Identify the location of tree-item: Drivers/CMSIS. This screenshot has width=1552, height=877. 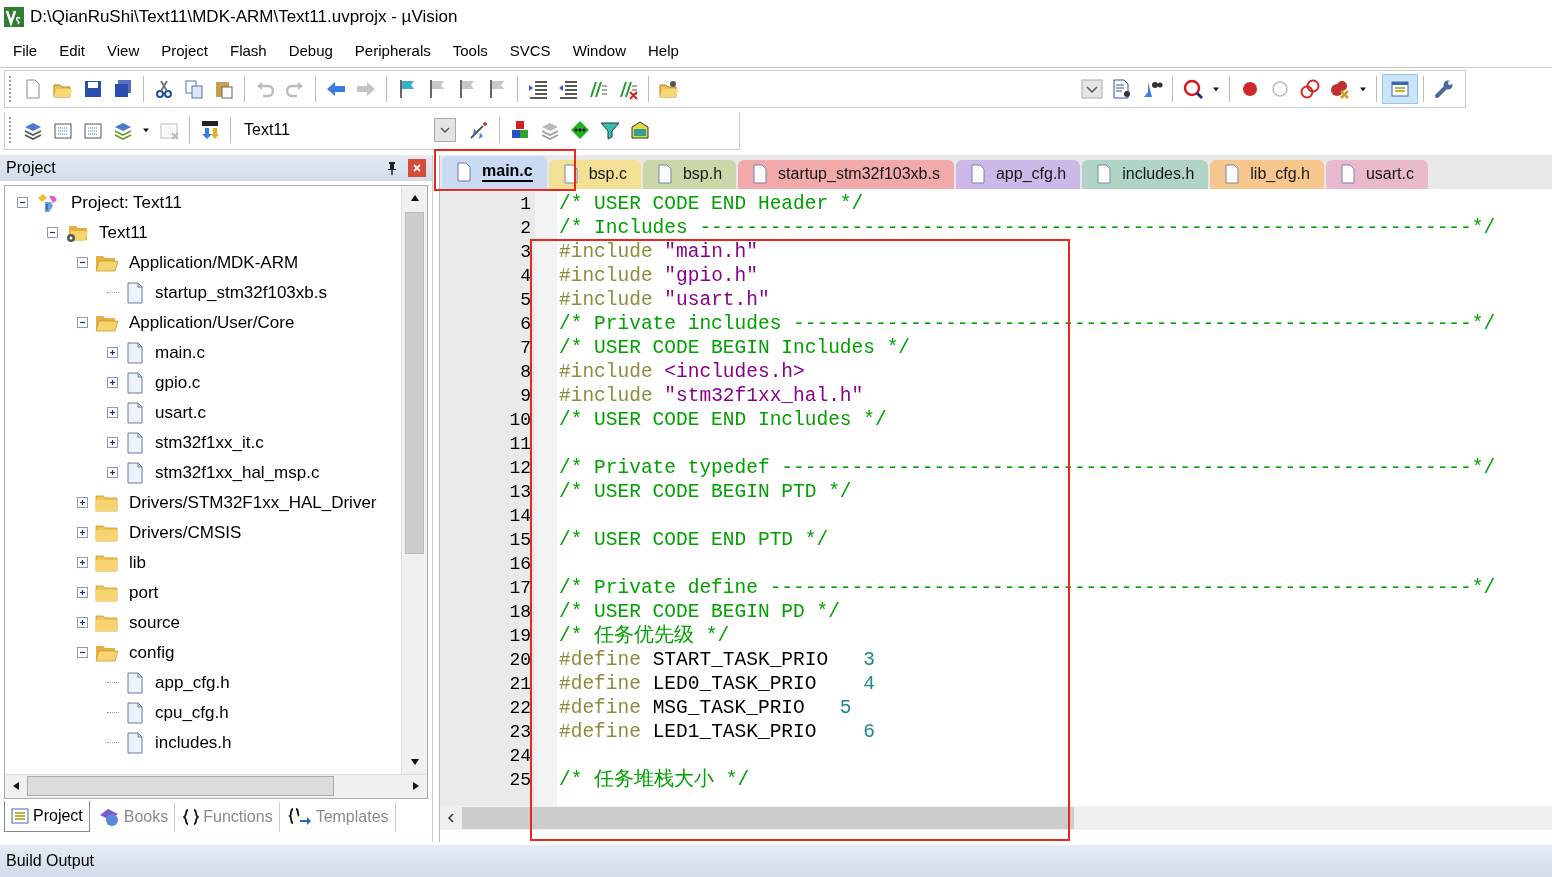
(185, 532).